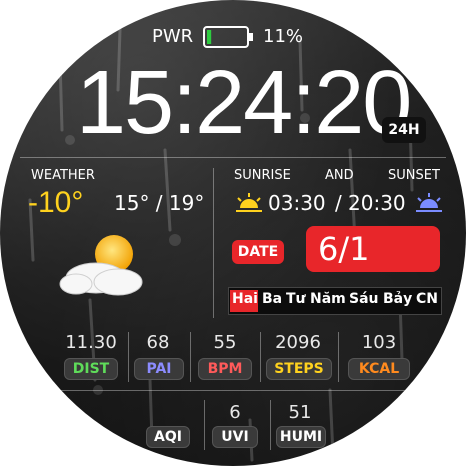 The image size is (466, 466). I want to click on pai-value: 68, so click(158, 342).